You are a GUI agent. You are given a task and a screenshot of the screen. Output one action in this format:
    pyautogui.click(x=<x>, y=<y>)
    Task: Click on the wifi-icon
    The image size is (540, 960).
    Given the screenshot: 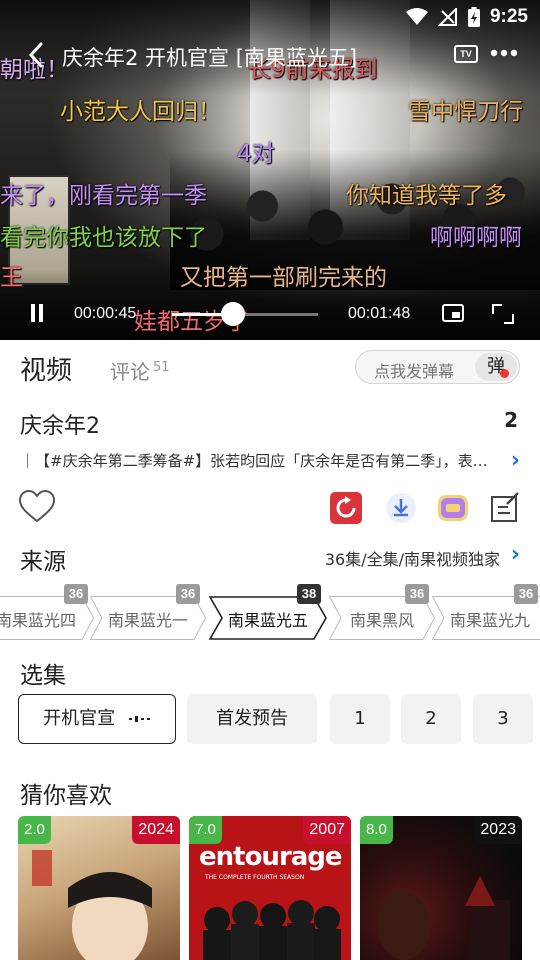 What is the action you would take?
    pyautogui.click(x=416, y=16)
    